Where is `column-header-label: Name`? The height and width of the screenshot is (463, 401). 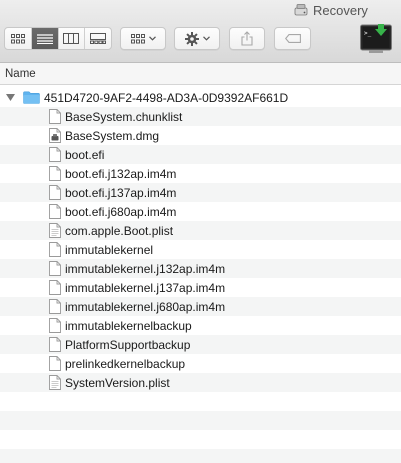
column-header-label: Name is located at coordinates (20, 74).